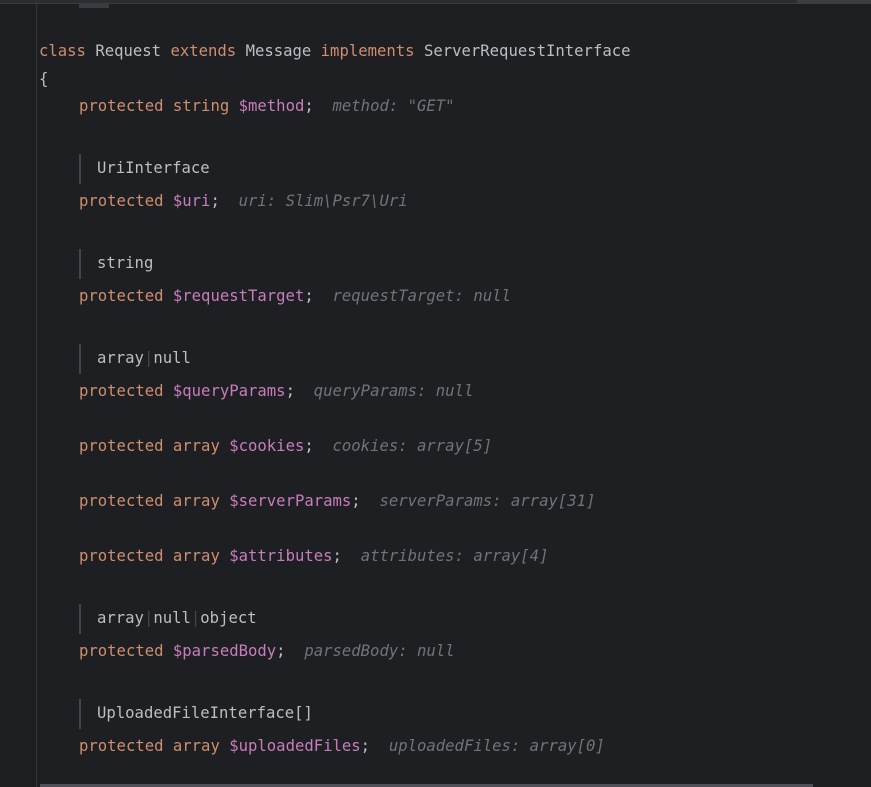 Image resolution: width=871 pixels, height=787 pixels. Describe the element at coordinates (229, 391) in the screenshot. I see `property-name: $queryParams` at that location.